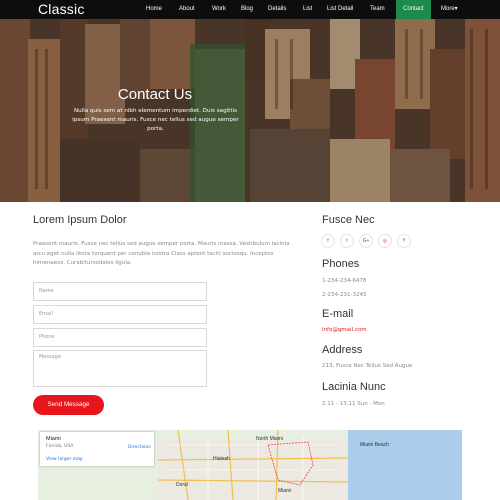  What do you see at coordinates (221, 459) in the screenshot?
I see `map-label-hialeah: Hialeah` at bounding box center [221, 459].